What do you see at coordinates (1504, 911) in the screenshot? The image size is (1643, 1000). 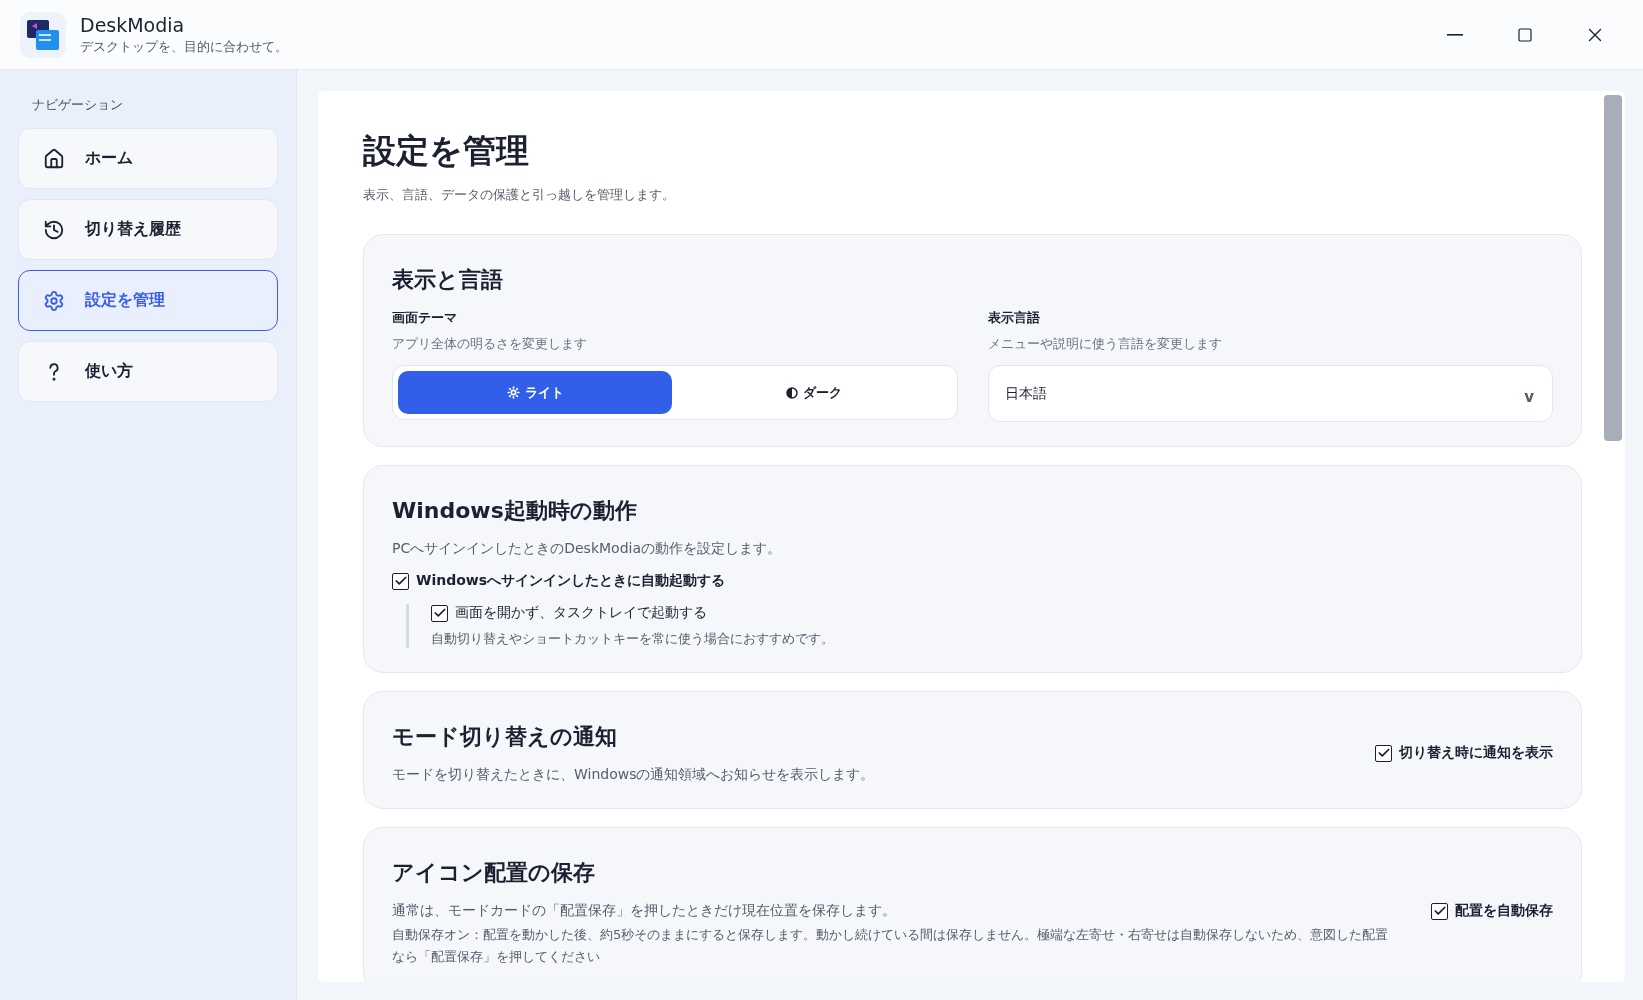 I see `checkbox-label: 配置を自動保存` at bounding box center [1504, 911].